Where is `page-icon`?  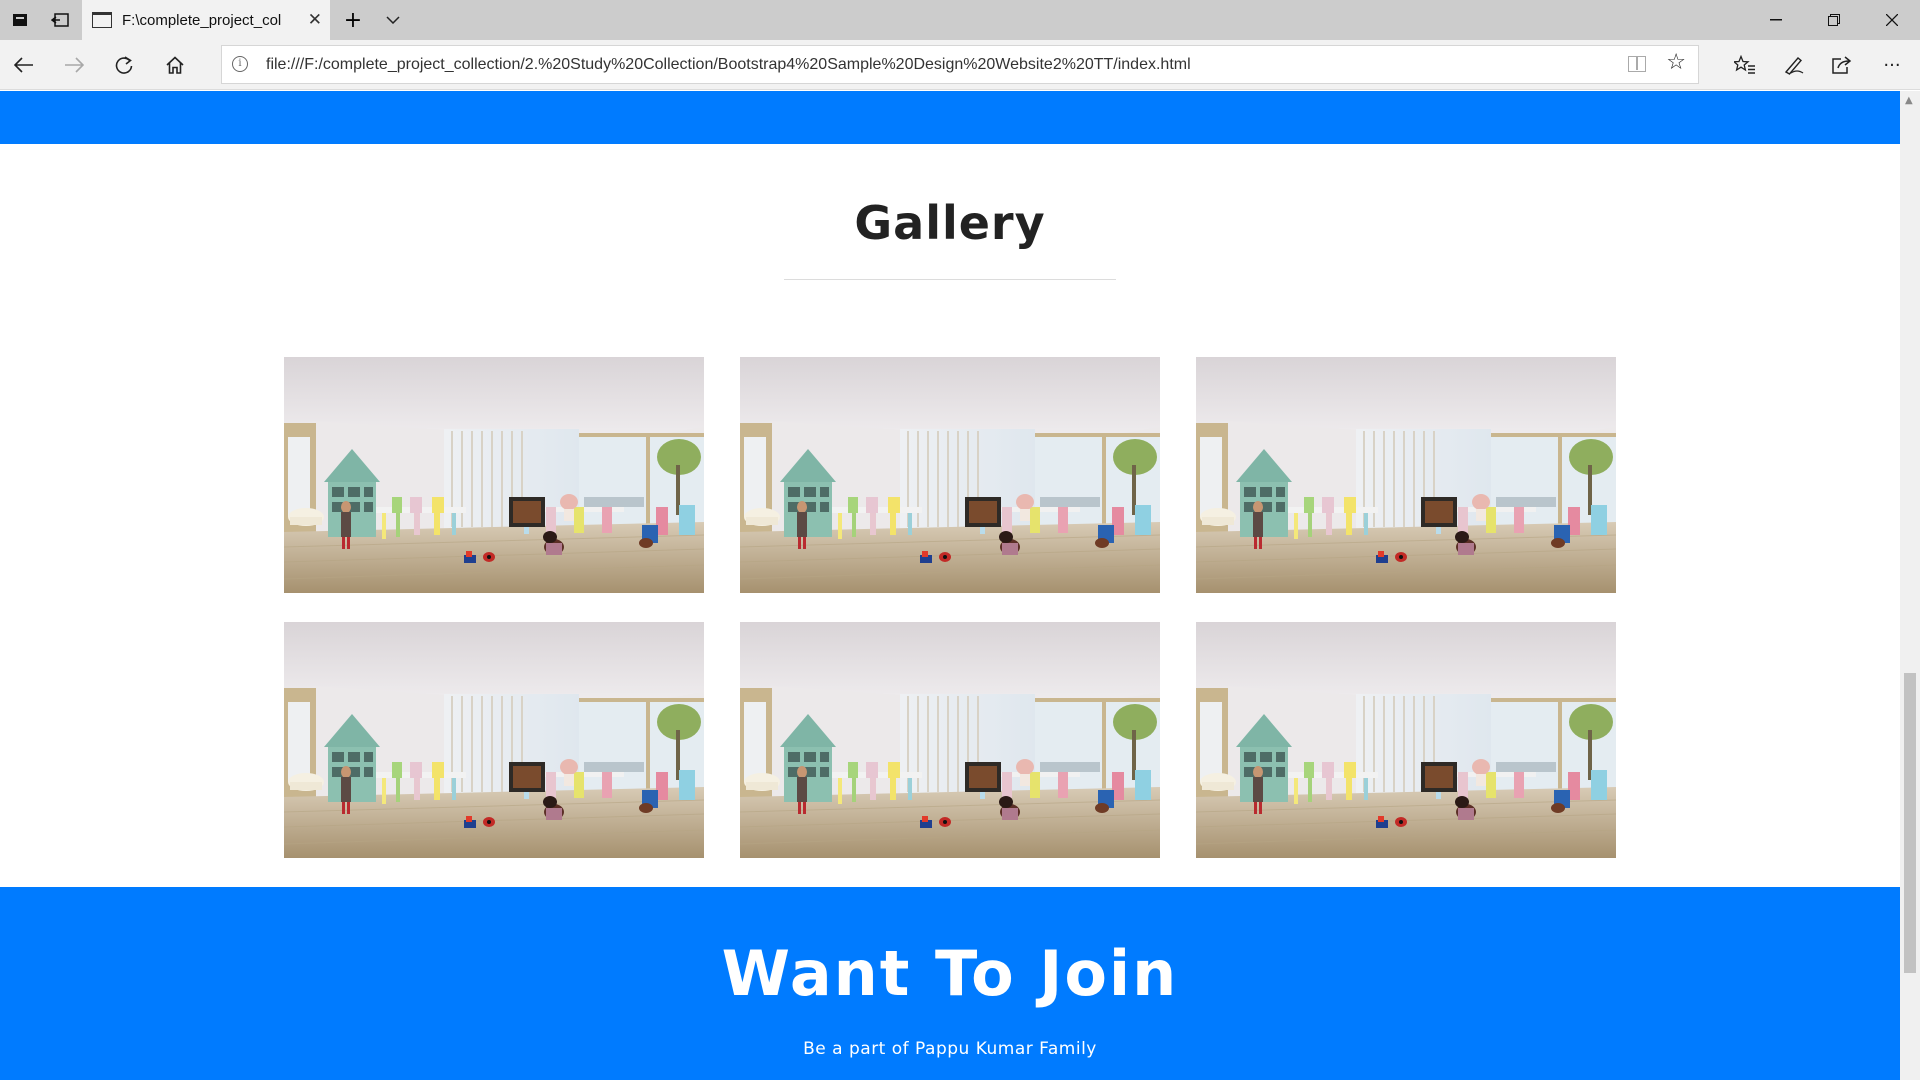
page-icon is located at coordinates (102, 20).